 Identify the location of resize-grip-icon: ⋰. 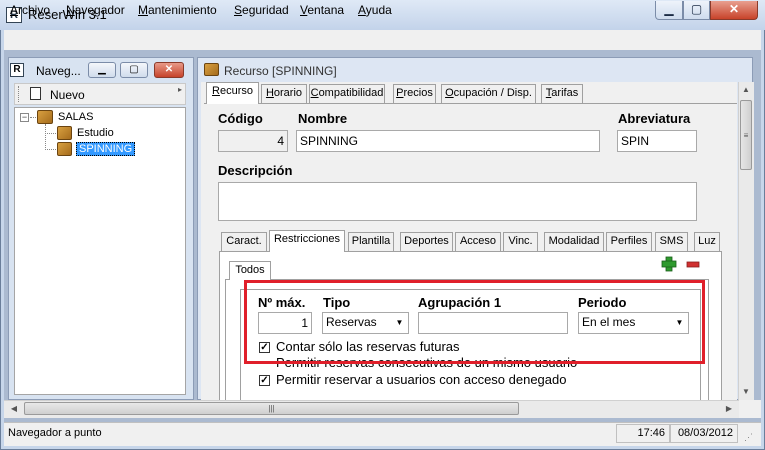
(748, 437).